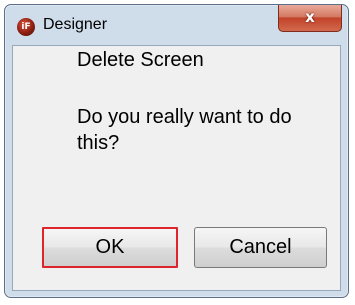 Image resolution: width=355 pixels, height=305 pixels. Describe the element at coordinates (110, 247) in the screenshot. I see `ok-button: OK` at that location.